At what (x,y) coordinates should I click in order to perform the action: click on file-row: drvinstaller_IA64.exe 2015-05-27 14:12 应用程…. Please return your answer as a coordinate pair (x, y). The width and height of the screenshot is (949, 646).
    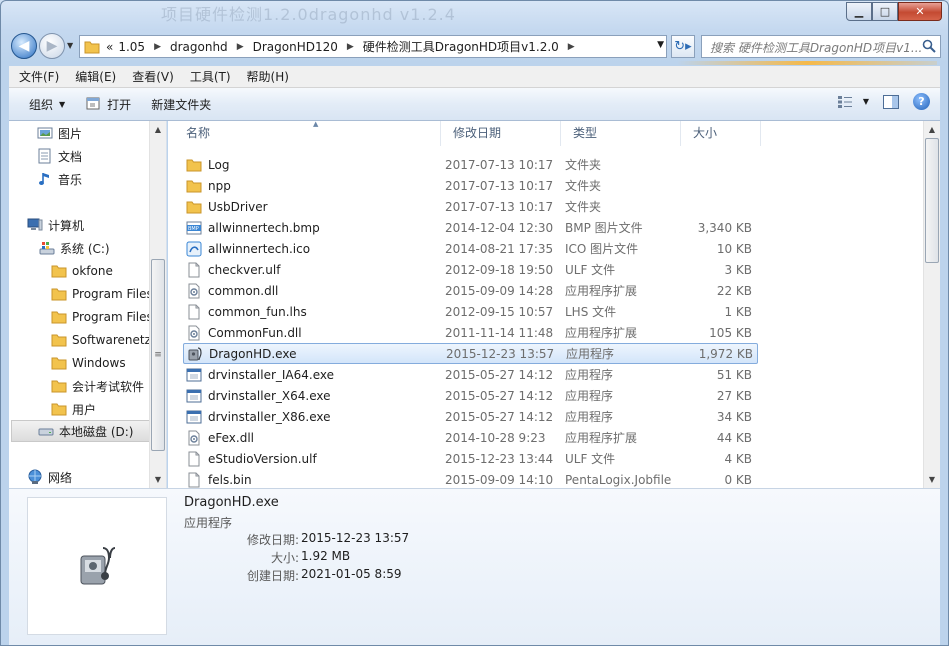
    Looking at the image, I should click on (470, 374).